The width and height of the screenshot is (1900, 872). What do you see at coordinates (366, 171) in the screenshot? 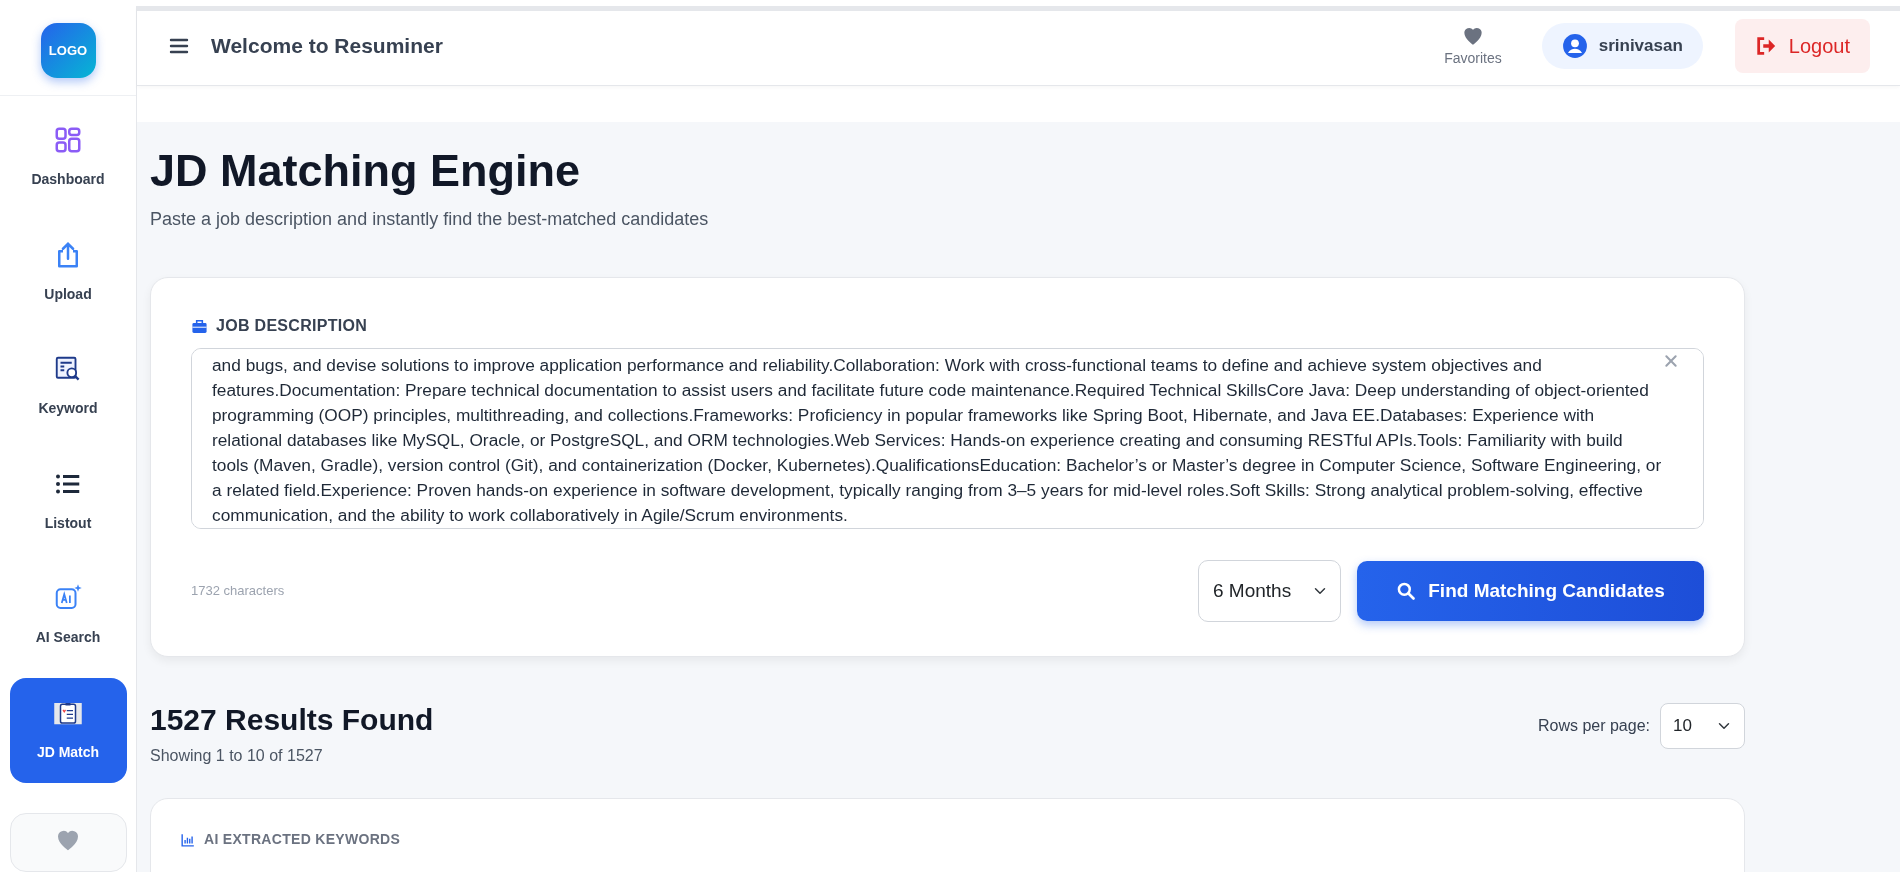
I see `page-title: JD Matching Engine` at bounding box center [366, 171].